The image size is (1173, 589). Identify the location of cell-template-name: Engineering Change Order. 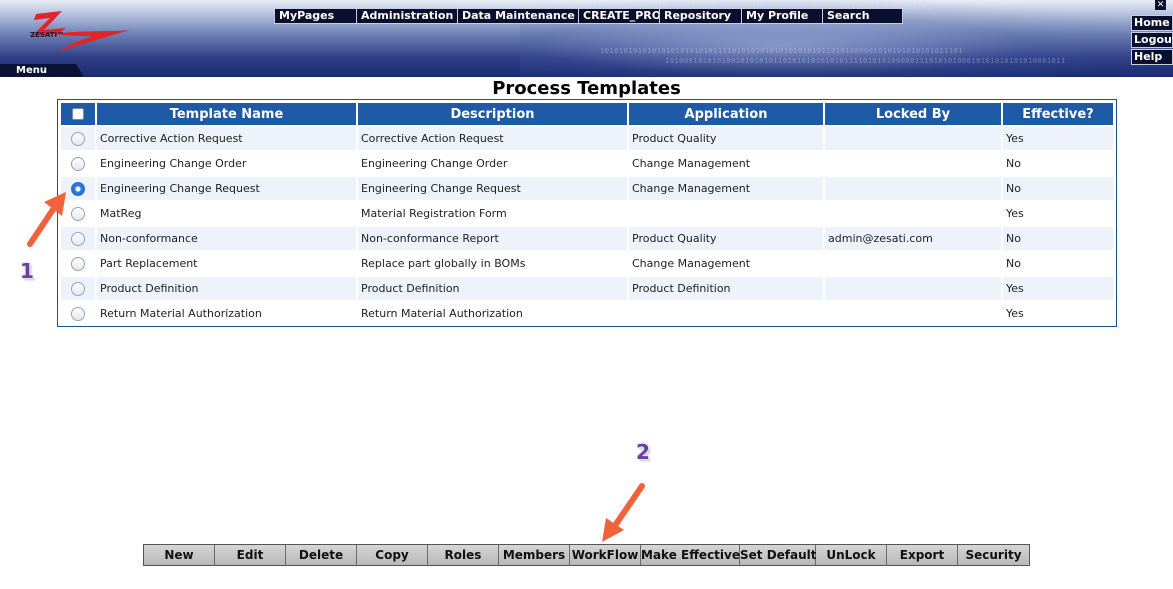
(226, 163).